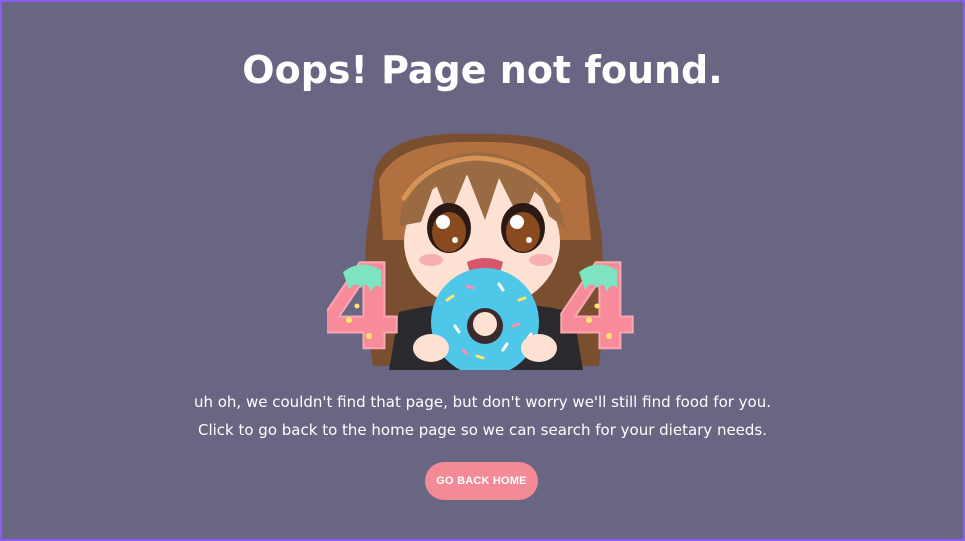 The image size is (965, 541). What do you see at coordinates (481, 481) in the screenshot?
I see `go-back-home-button: GO BACK HOME` at bounding box center [481, 481].